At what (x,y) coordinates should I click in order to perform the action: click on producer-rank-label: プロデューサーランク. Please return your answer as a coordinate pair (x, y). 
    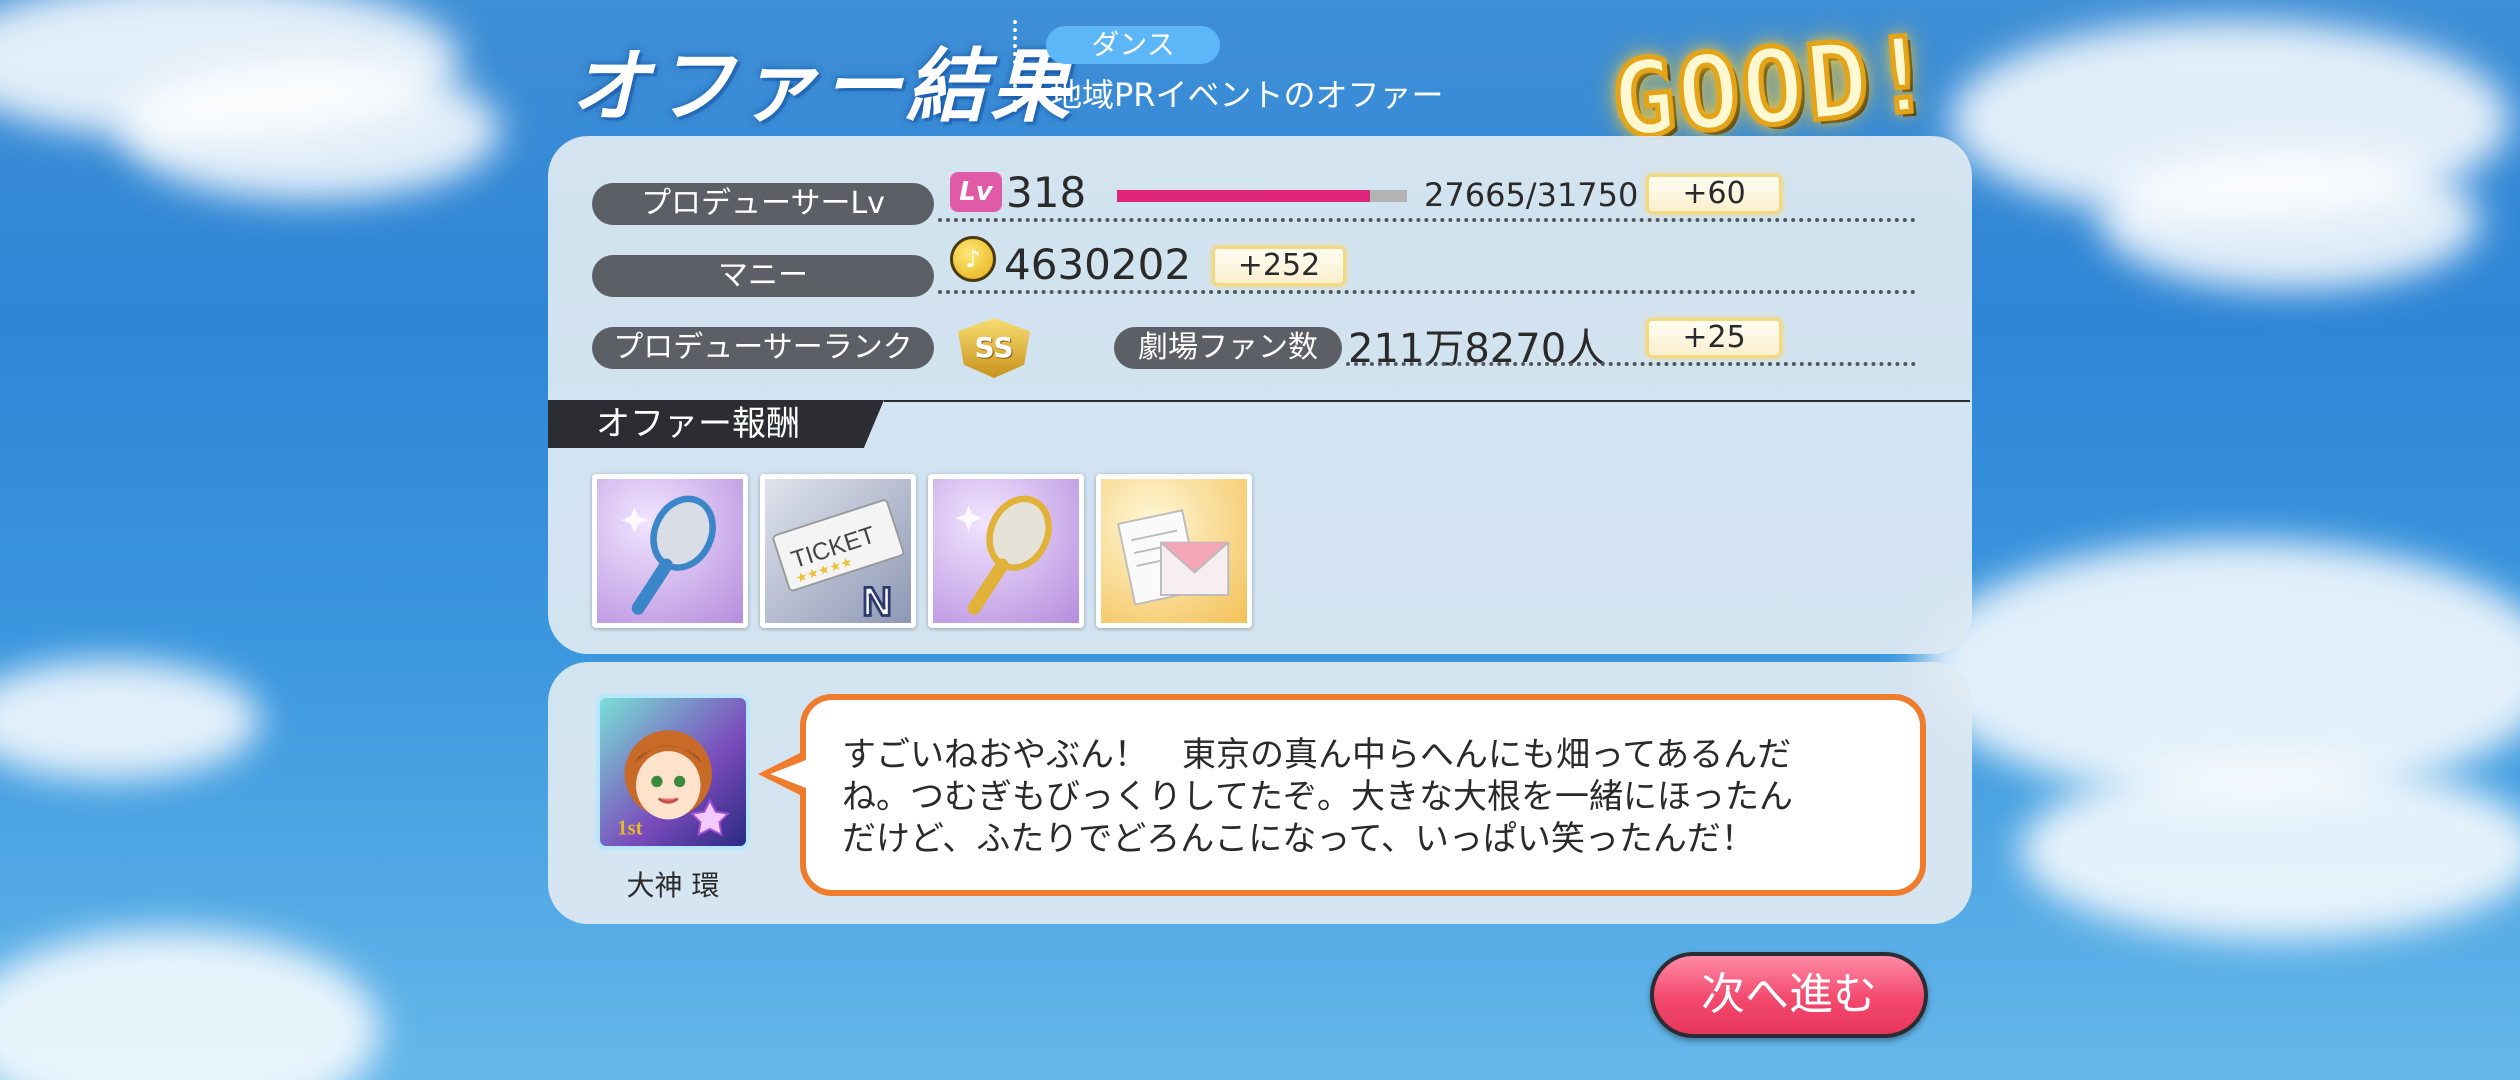
    Looking at the image, I should click on (763, 348).